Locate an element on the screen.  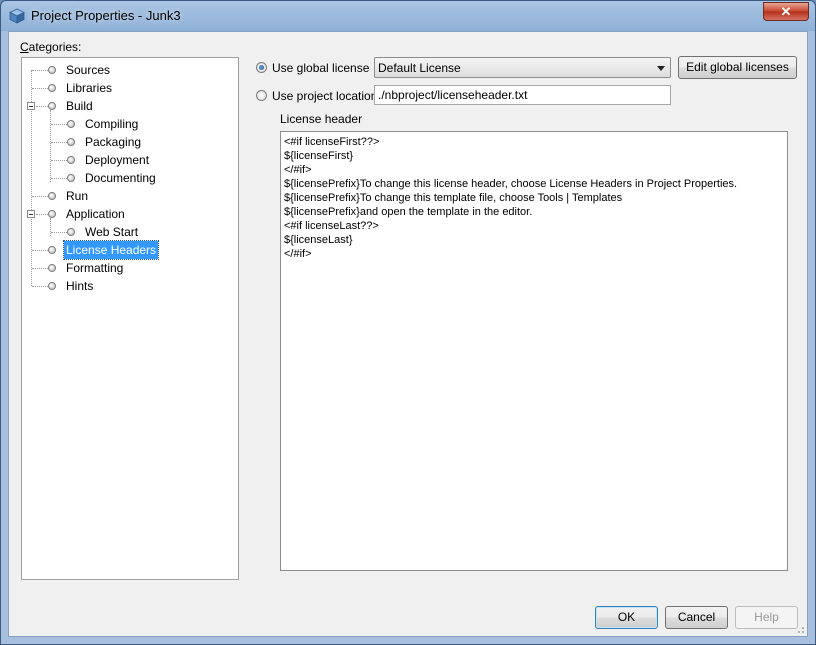
project-location-field is located at coordinates (522, 95).